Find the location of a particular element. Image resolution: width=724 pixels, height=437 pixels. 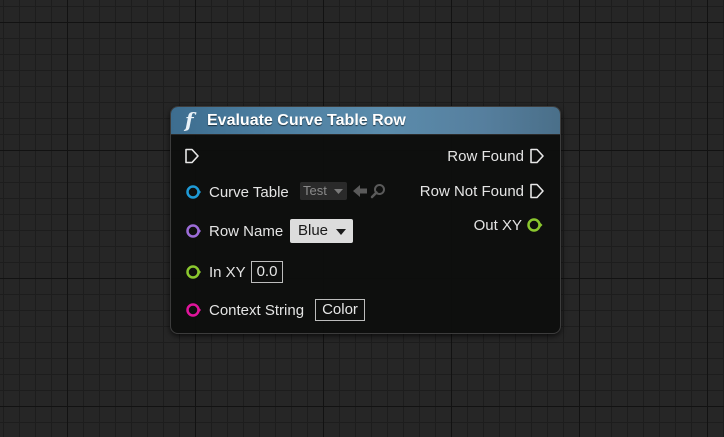

curve-table-dropdown: Test is located at coordinates (323, 191).